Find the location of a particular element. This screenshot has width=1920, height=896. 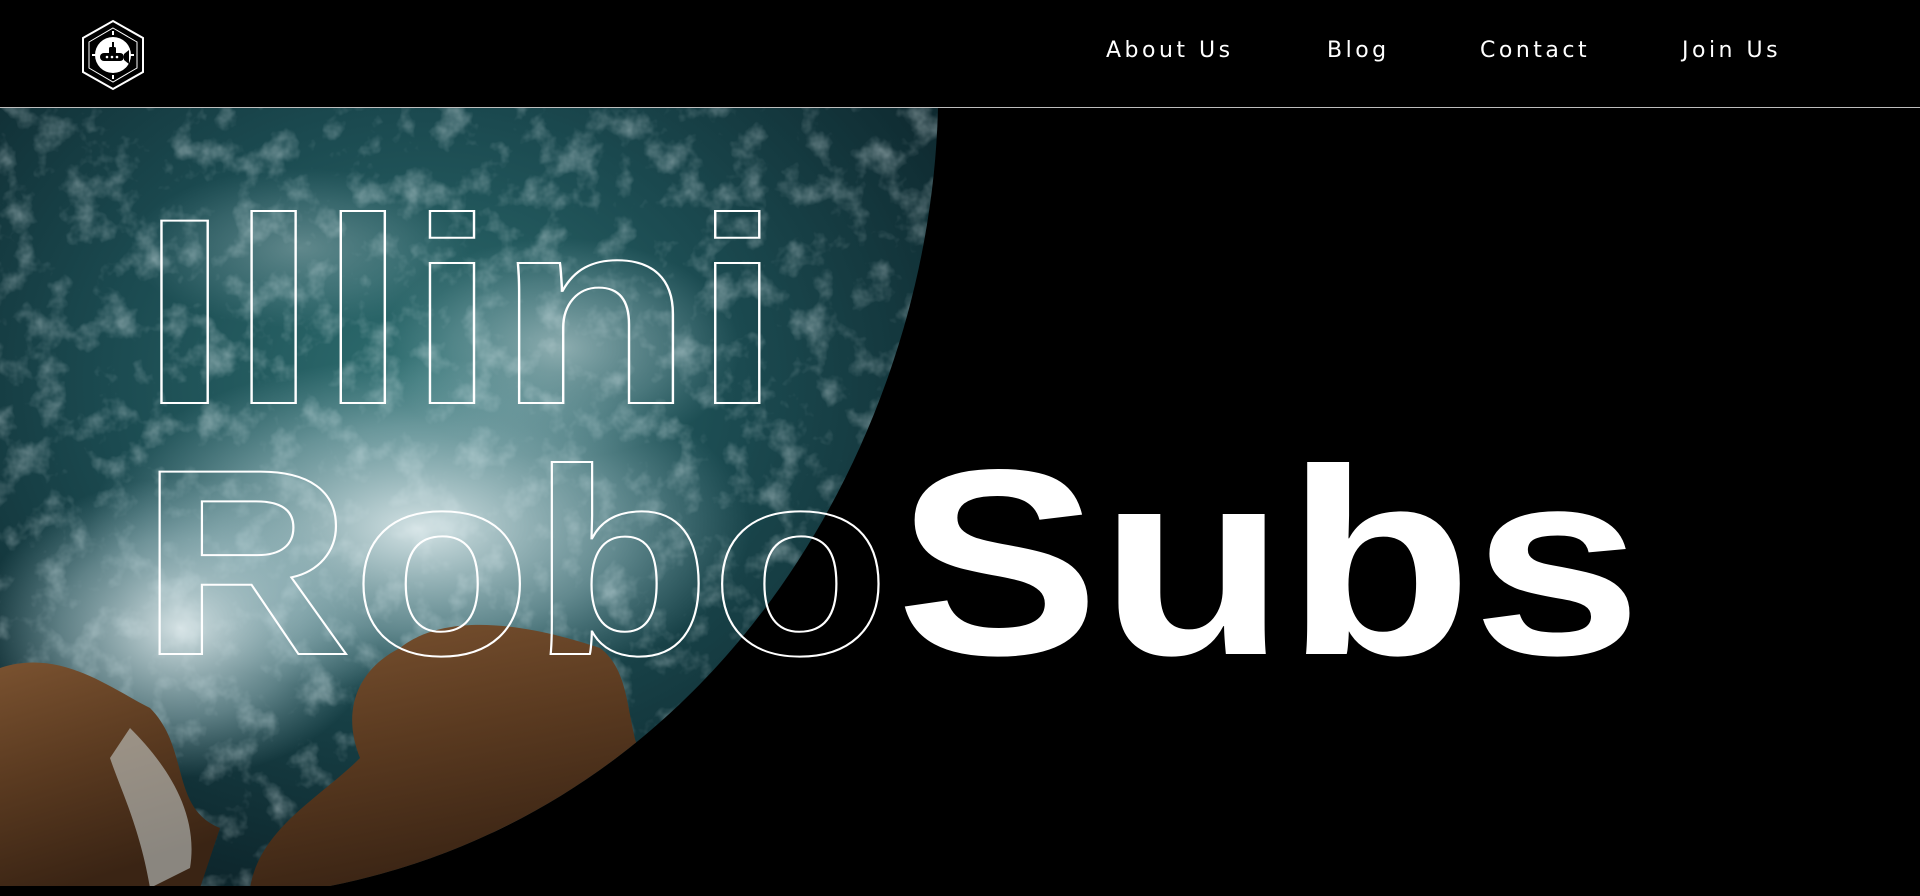

site-header: About Us Blog Contact Join Us is located at coordinates (960, 54).